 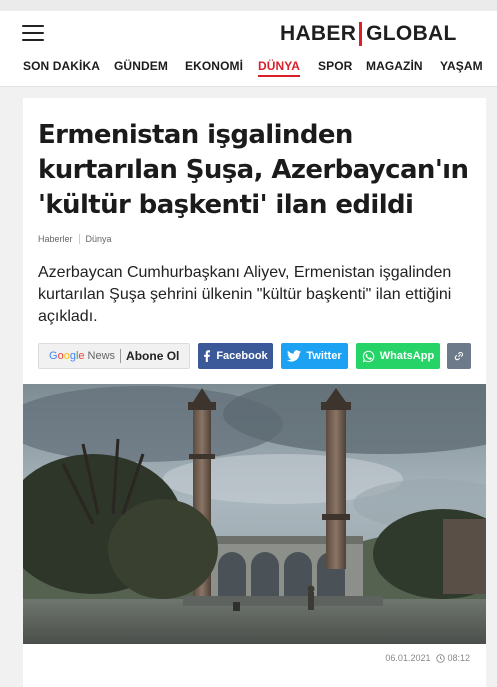 I want to click on nav-item-ekonomi: EKONOMİ, so click(x=214, y=66).